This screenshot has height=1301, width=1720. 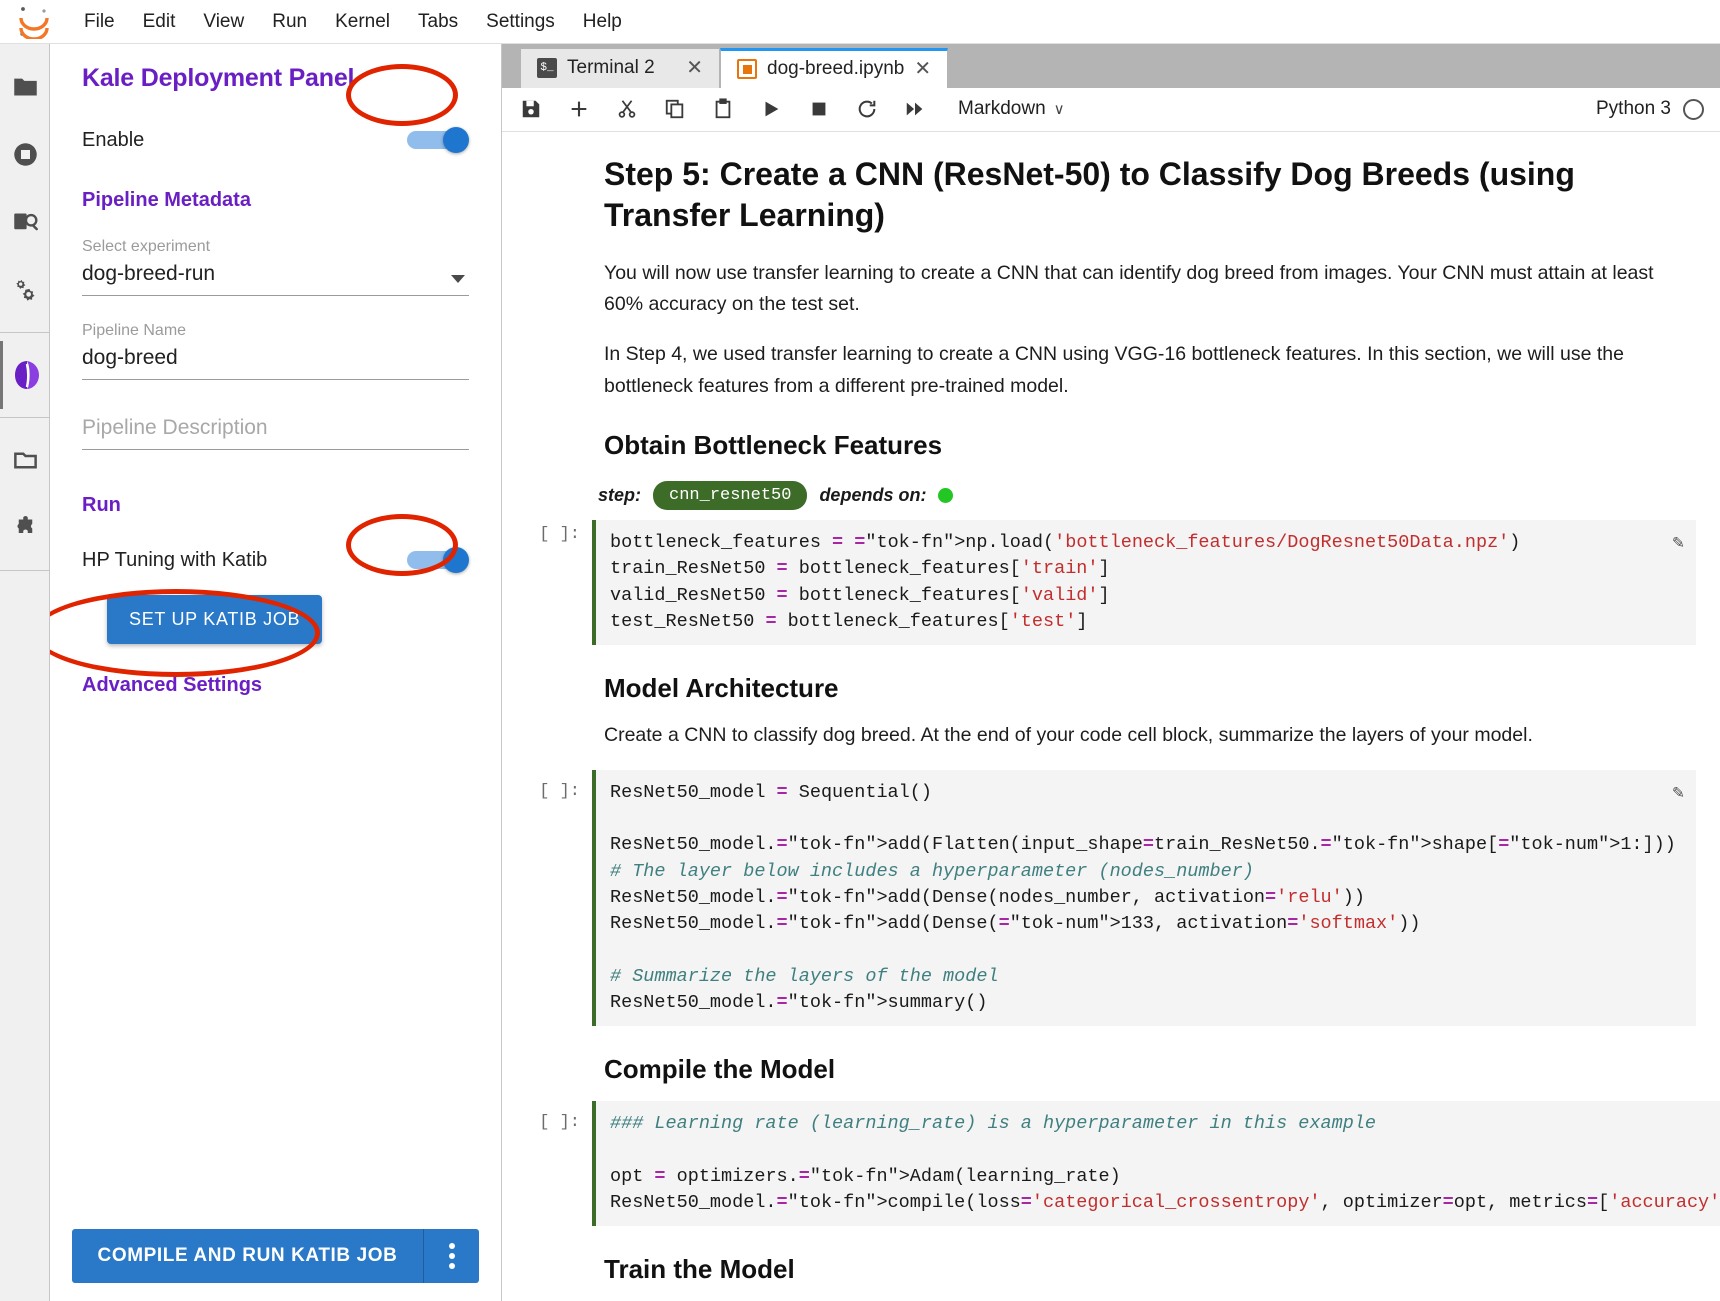 I want to click on tab-terminal-2: $_ Terminal 2 ✕, so click(x=620, y=67).